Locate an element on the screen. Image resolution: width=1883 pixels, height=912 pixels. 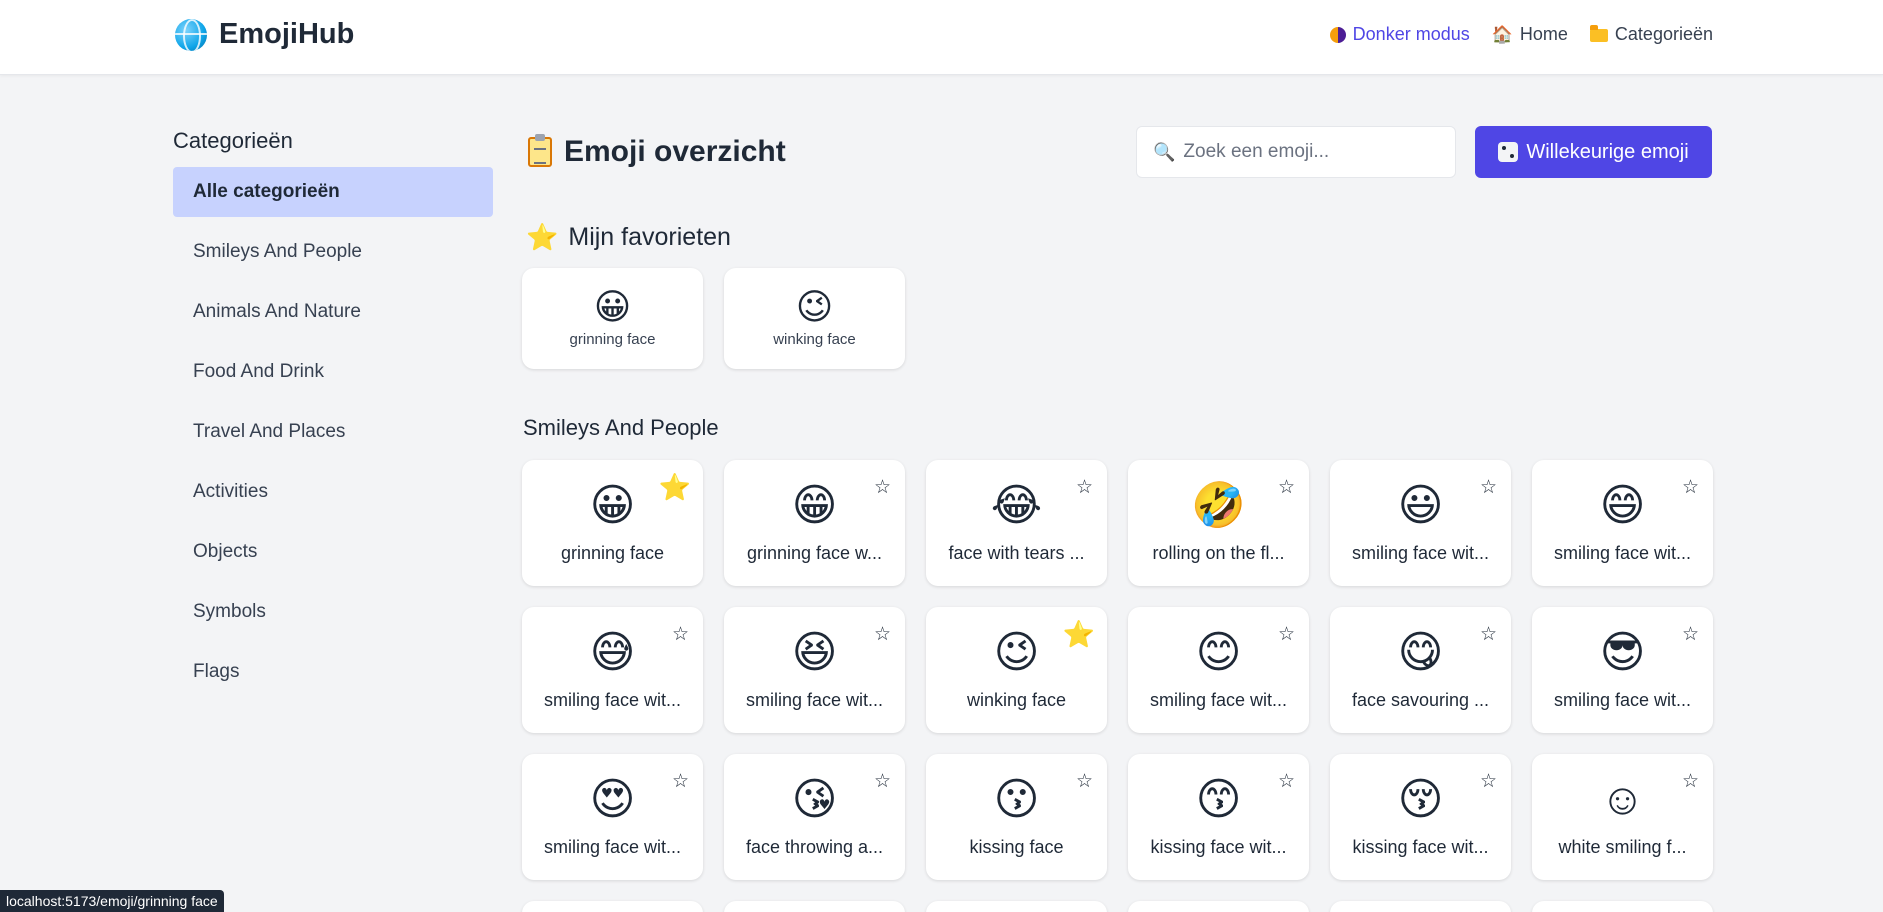
page-title-text: Emoji overzicht is located at coordinates (675, 151).